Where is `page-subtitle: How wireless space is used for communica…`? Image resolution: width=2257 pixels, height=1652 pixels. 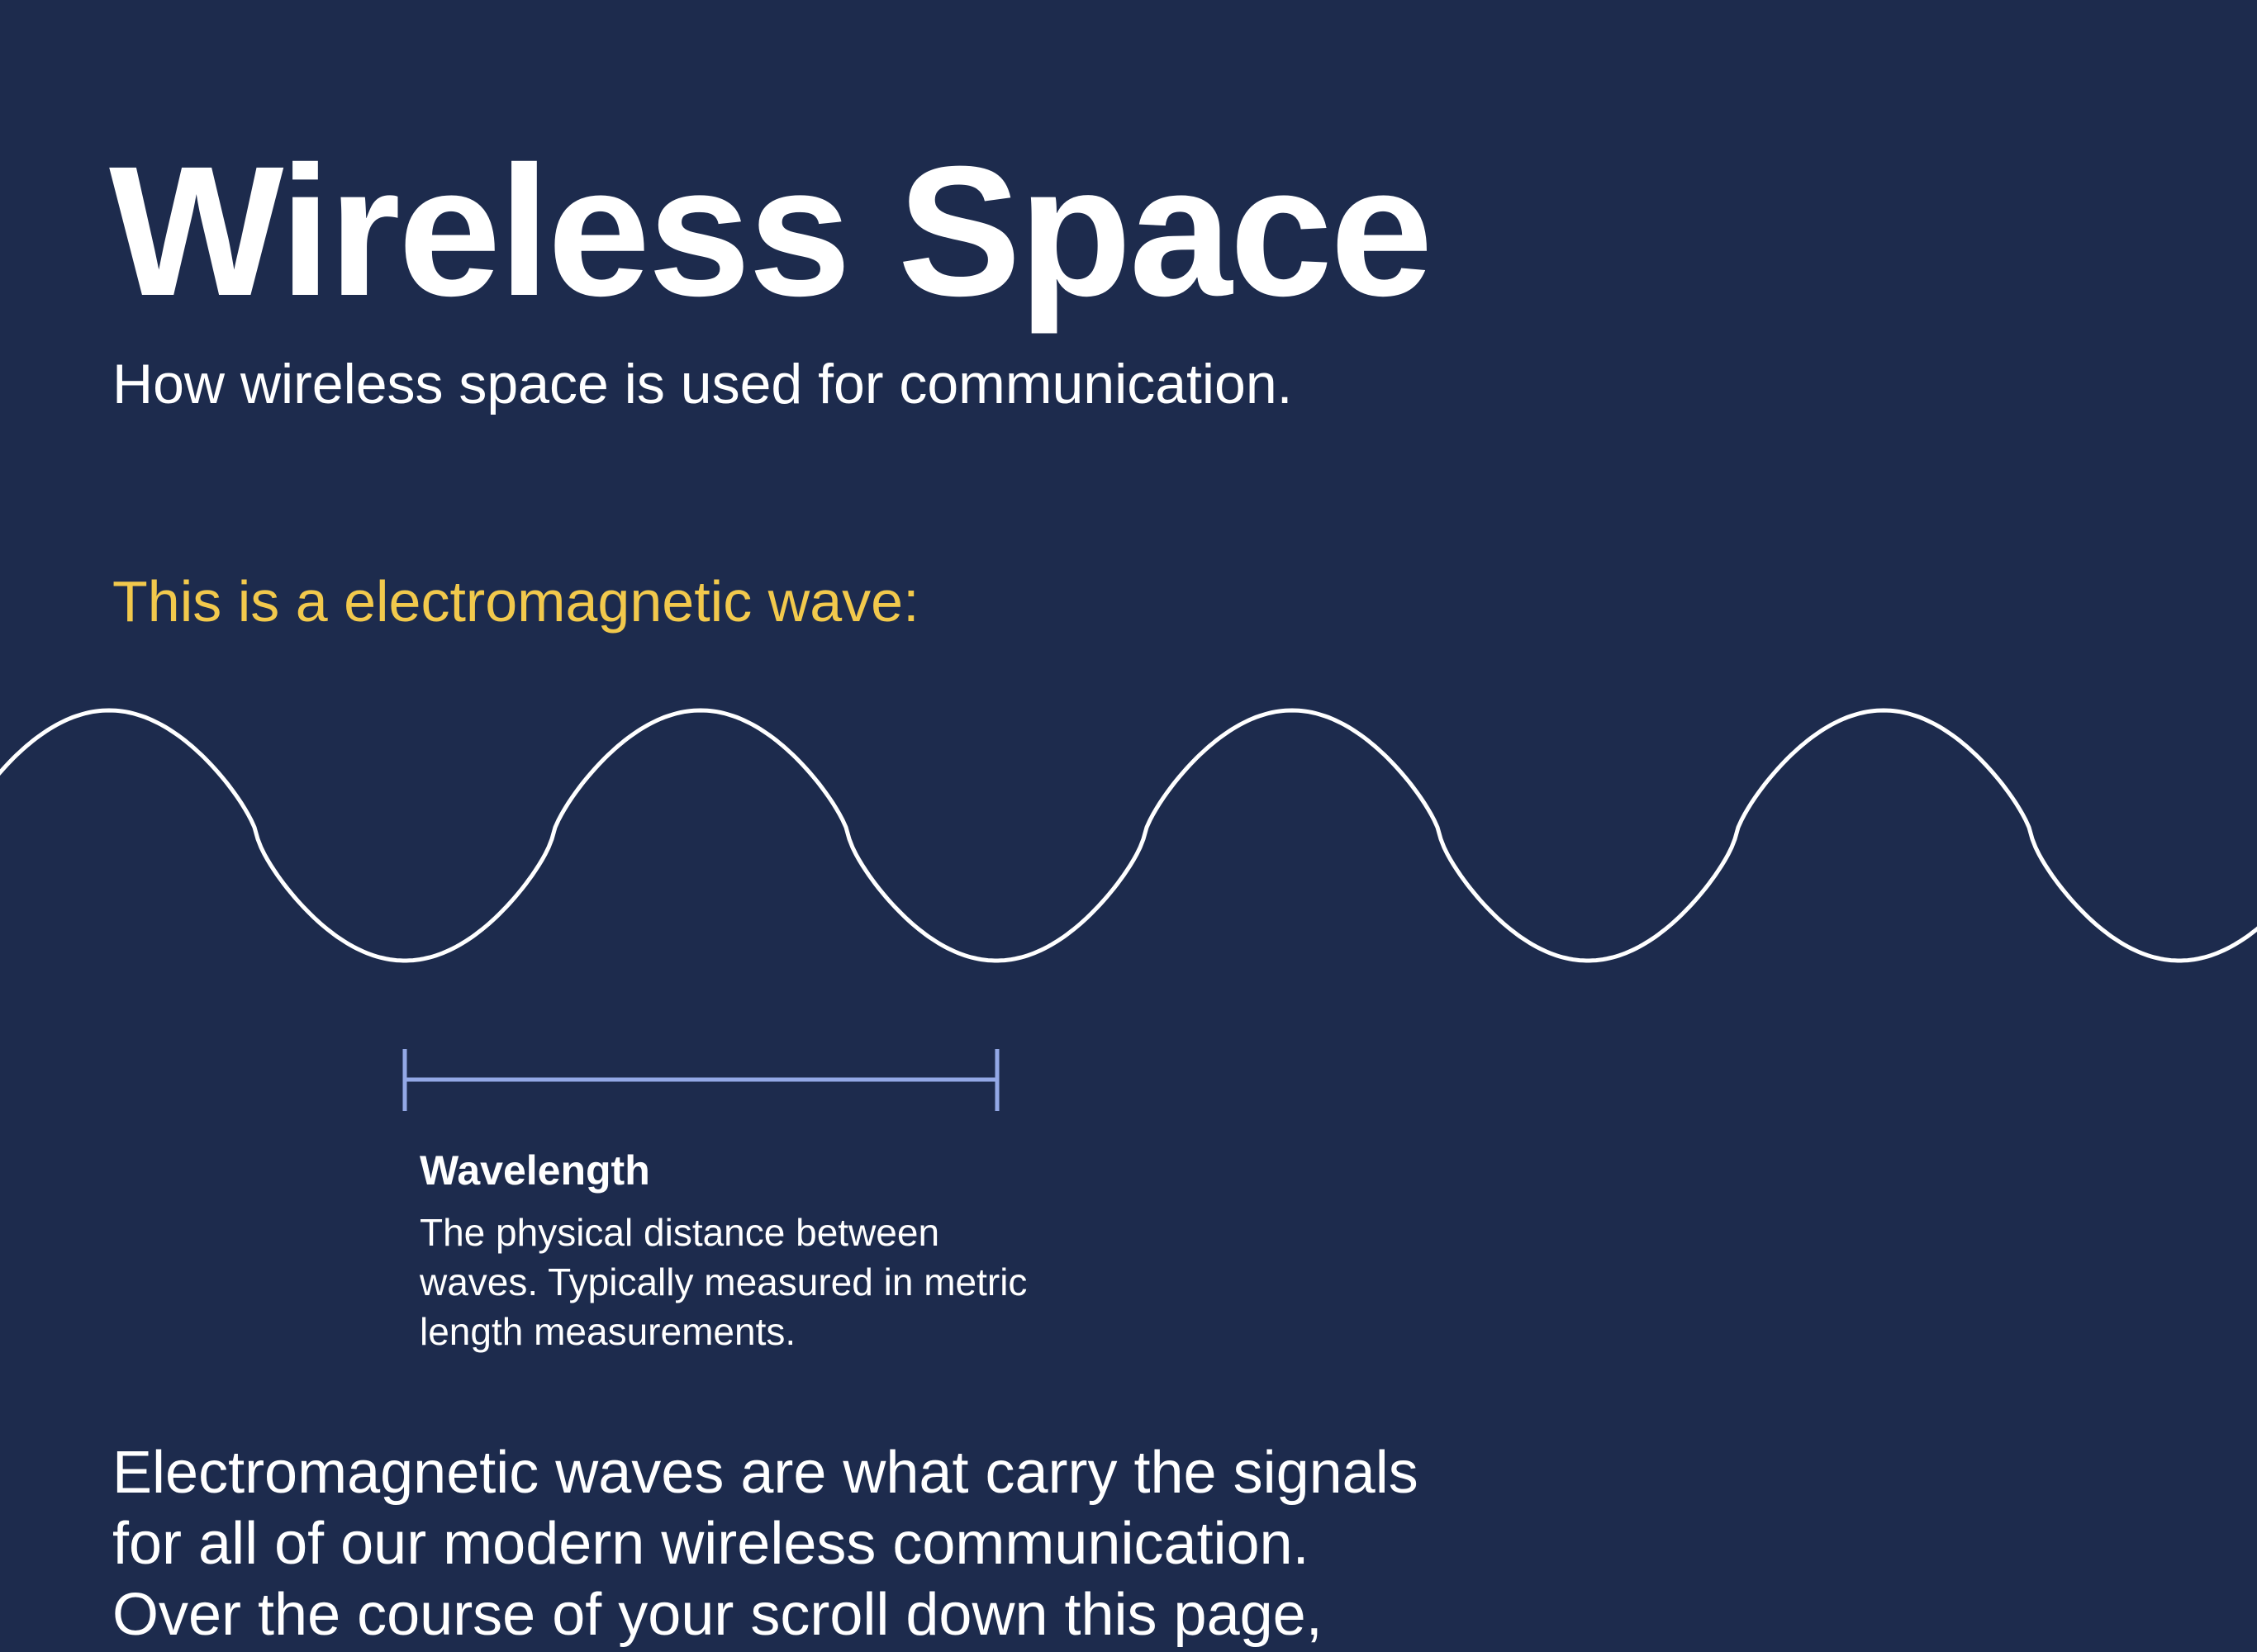 page-subtitle: How wireless space is used for communica… is located at coordinates (702, 384).